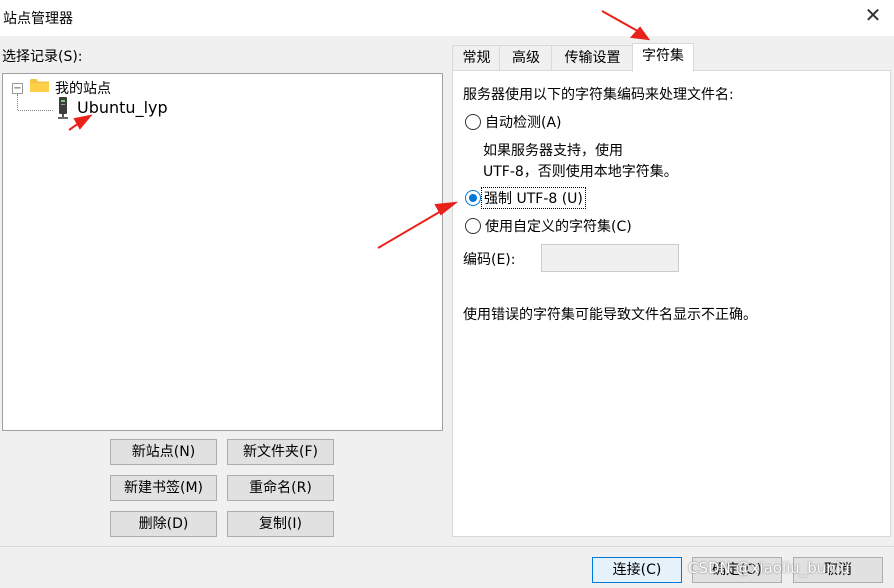 This screenshot has height=588, width=894. Describe the element at coordinates (473, 122) in the screenshot. I see `radio-auto-detect` at that location.